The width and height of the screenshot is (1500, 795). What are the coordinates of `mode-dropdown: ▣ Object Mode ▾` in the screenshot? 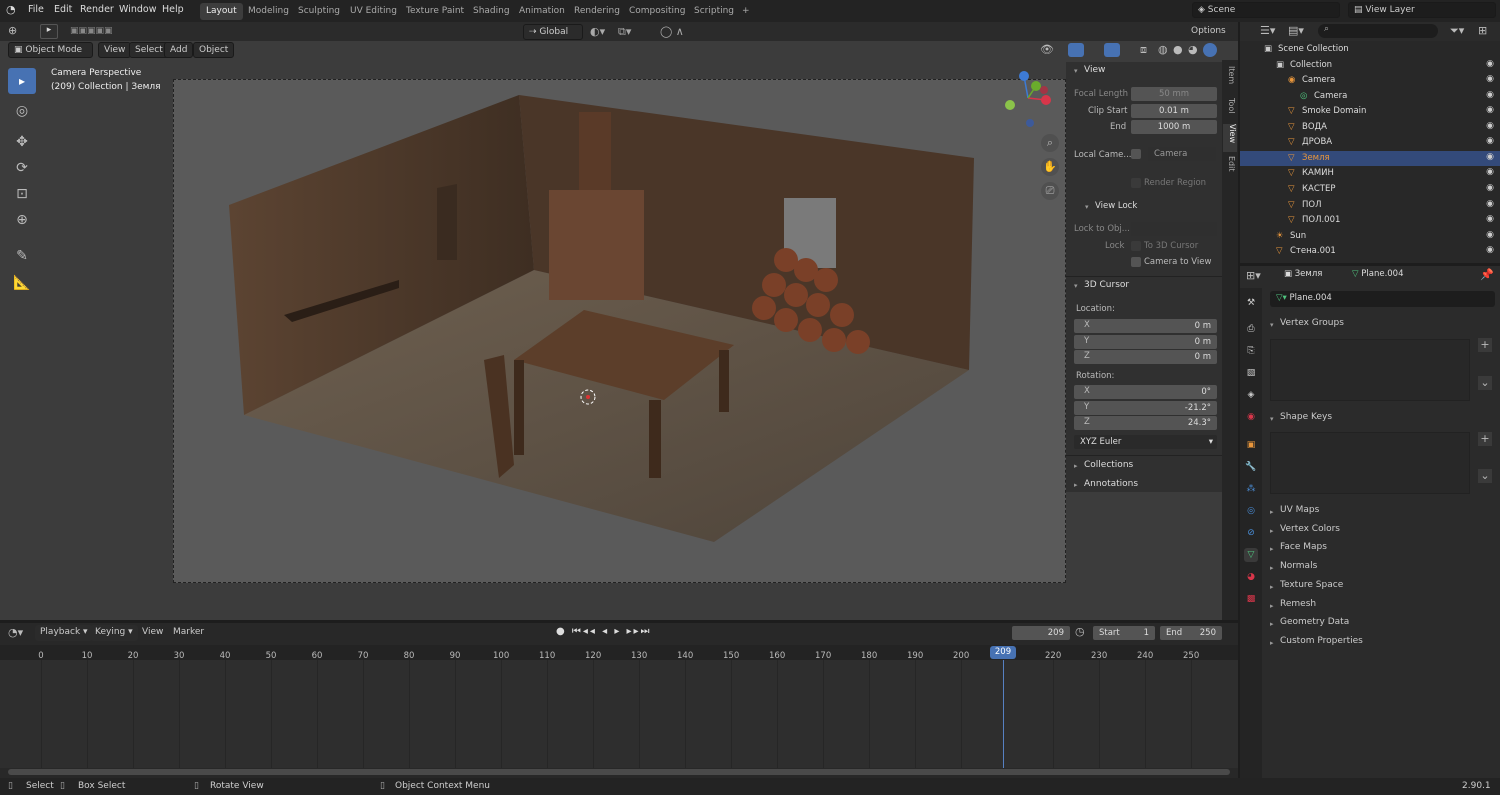 It's located at (50, 55).